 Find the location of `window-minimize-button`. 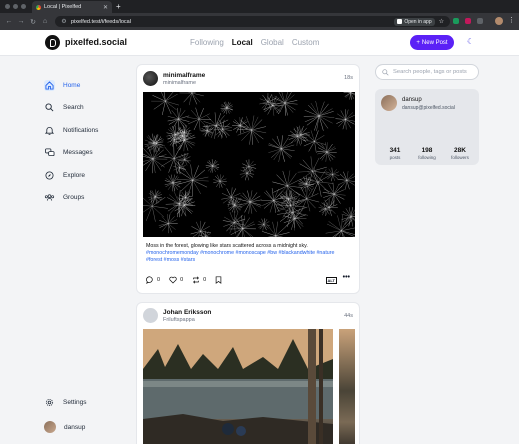

window-minimize-button is located at coordinates (15, 6).